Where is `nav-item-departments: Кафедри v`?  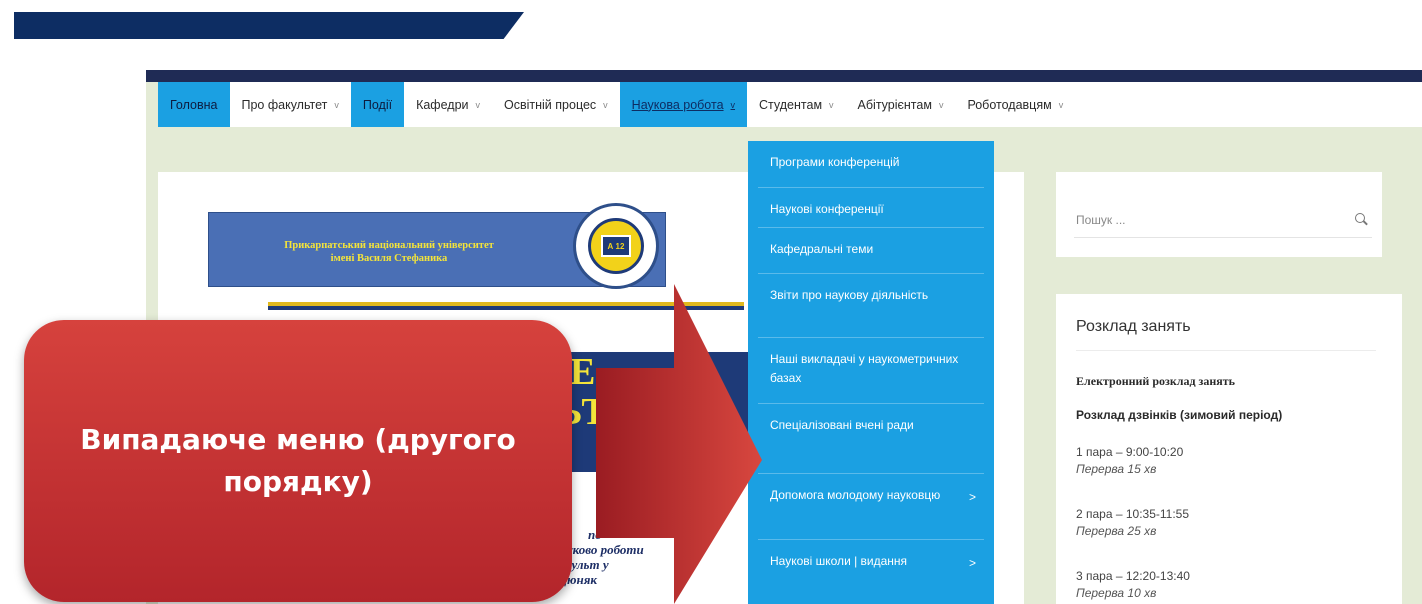
nav-item-departments: Кафедри v is located at coordinates (448, 104).